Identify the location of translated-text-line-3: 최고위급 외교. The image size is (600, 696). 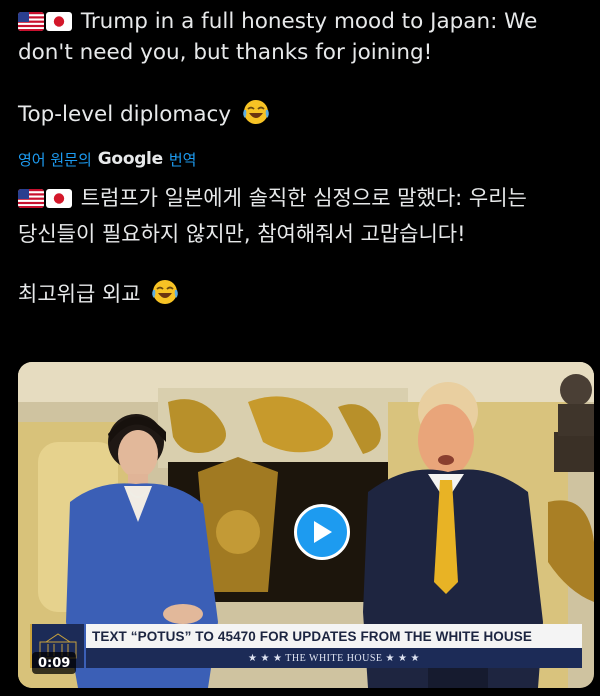
(79, 294).